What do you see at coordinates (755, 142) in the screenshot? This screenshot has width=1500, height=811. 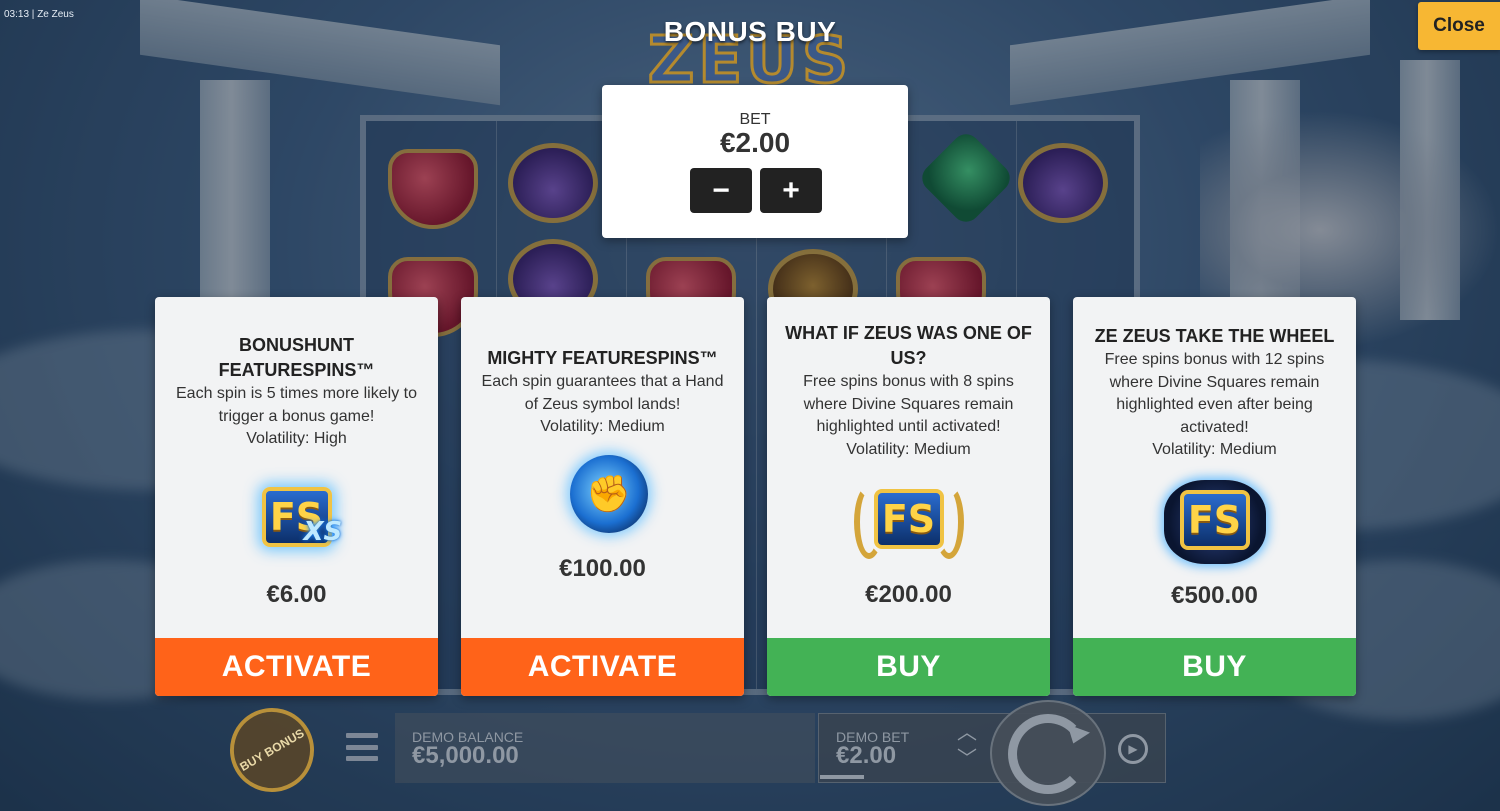 I see `bet-value: €2.00` at bounding box center [755, 142].